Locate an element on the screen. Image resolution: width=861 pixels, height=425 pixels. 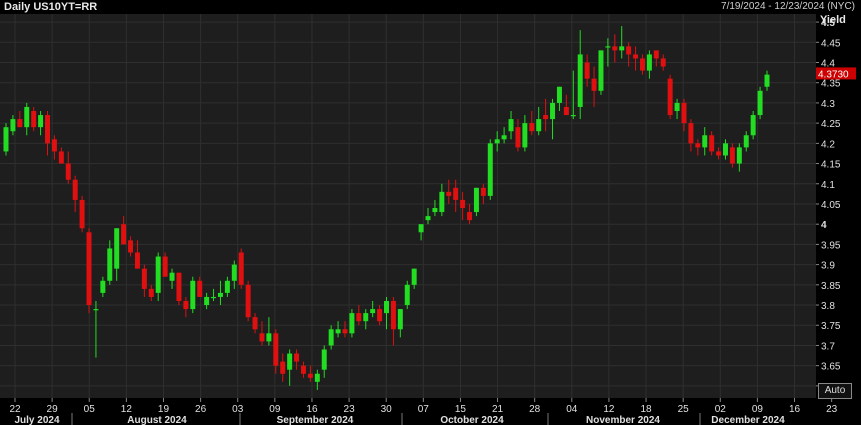
x-tick-label: 15 is located at coordinates (461, 409).